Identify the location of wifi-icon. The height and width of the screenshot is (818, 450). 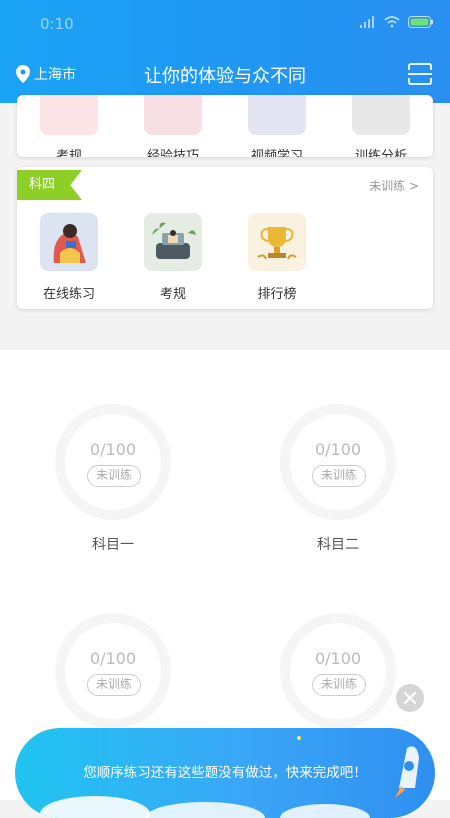
(392, 22).